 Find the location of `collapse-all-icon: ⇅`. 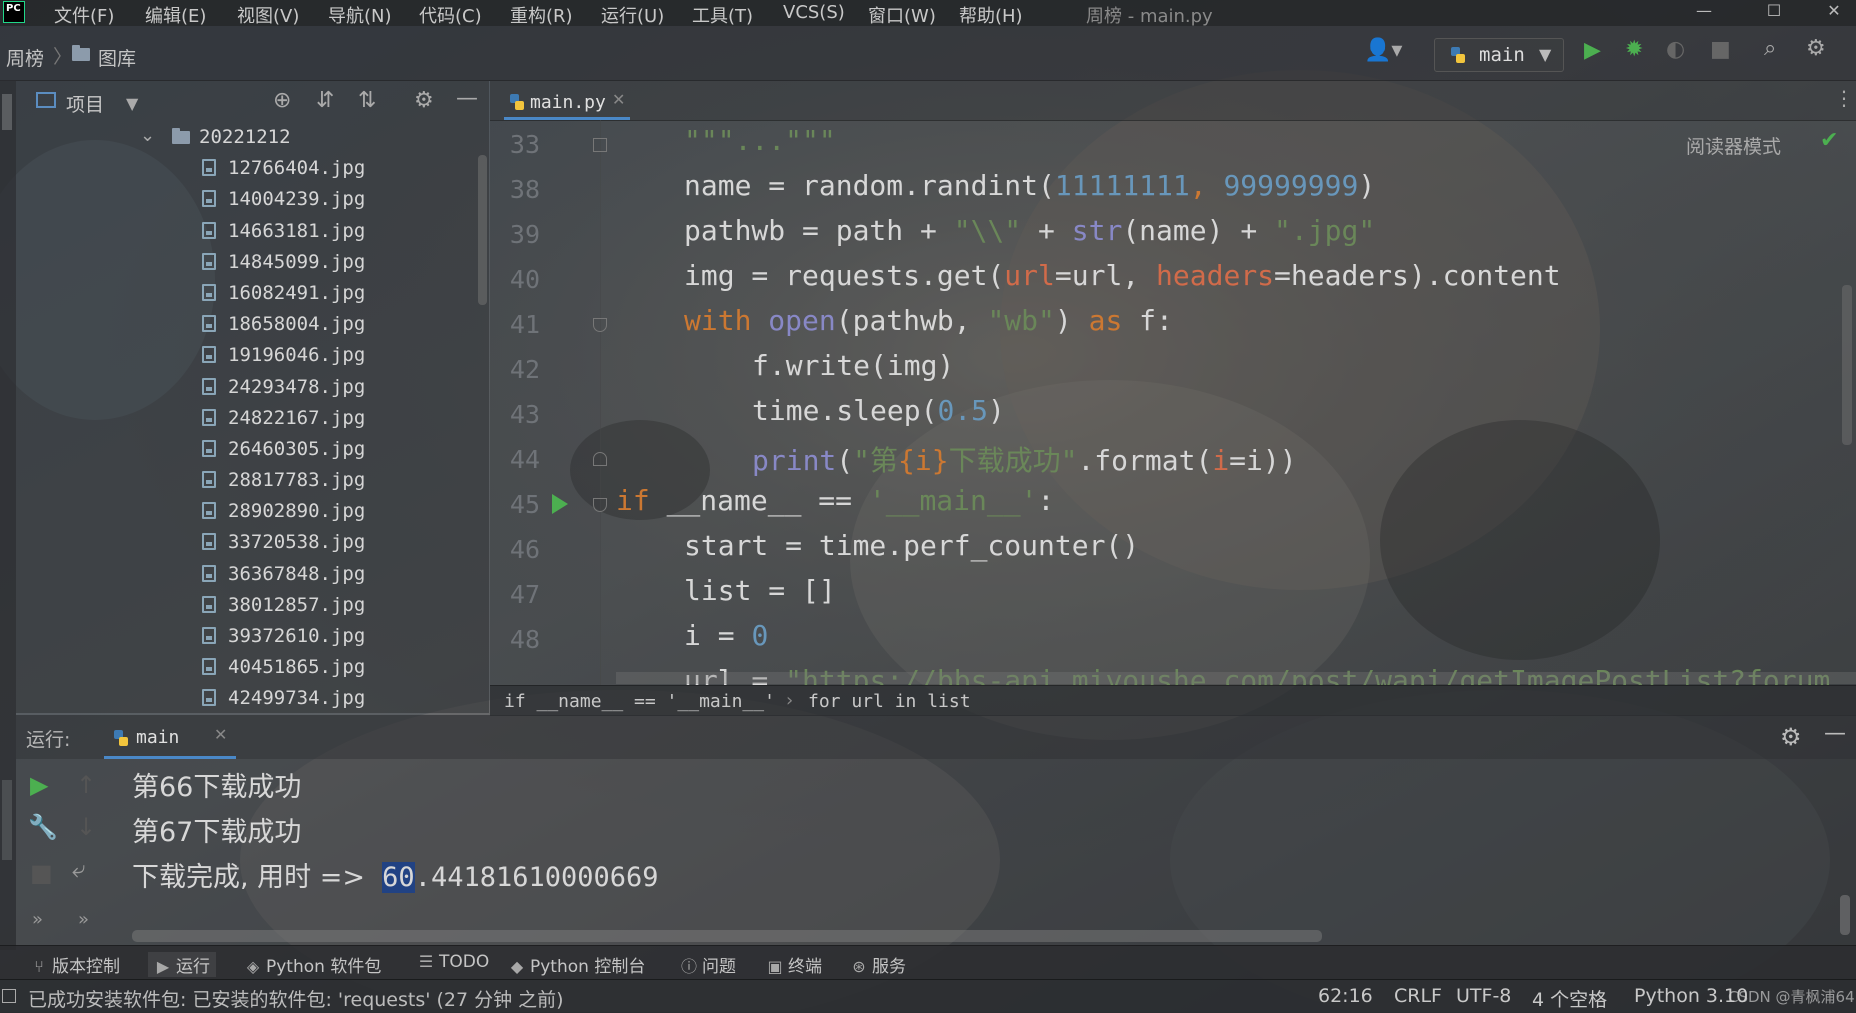

collapse-all-icon: ⇅ is located at coordinates (367, 100).